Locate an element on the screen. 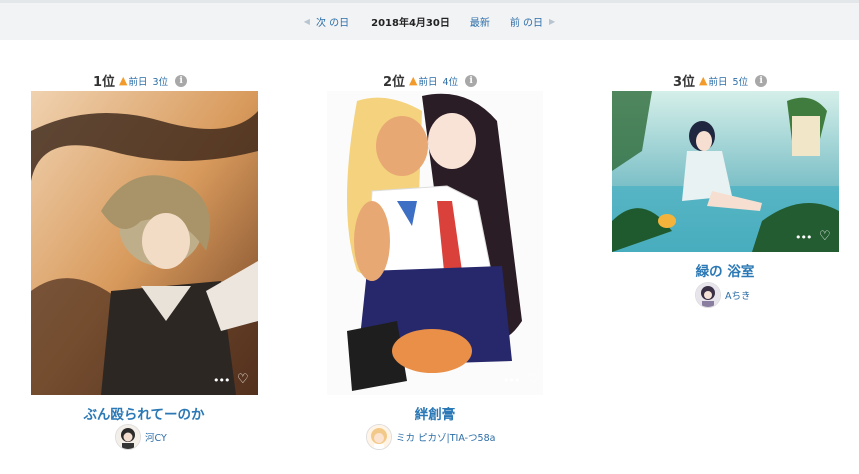 This screenshot has height=474, width=859. author-1: 河CY is located at coordinates (141, 437).